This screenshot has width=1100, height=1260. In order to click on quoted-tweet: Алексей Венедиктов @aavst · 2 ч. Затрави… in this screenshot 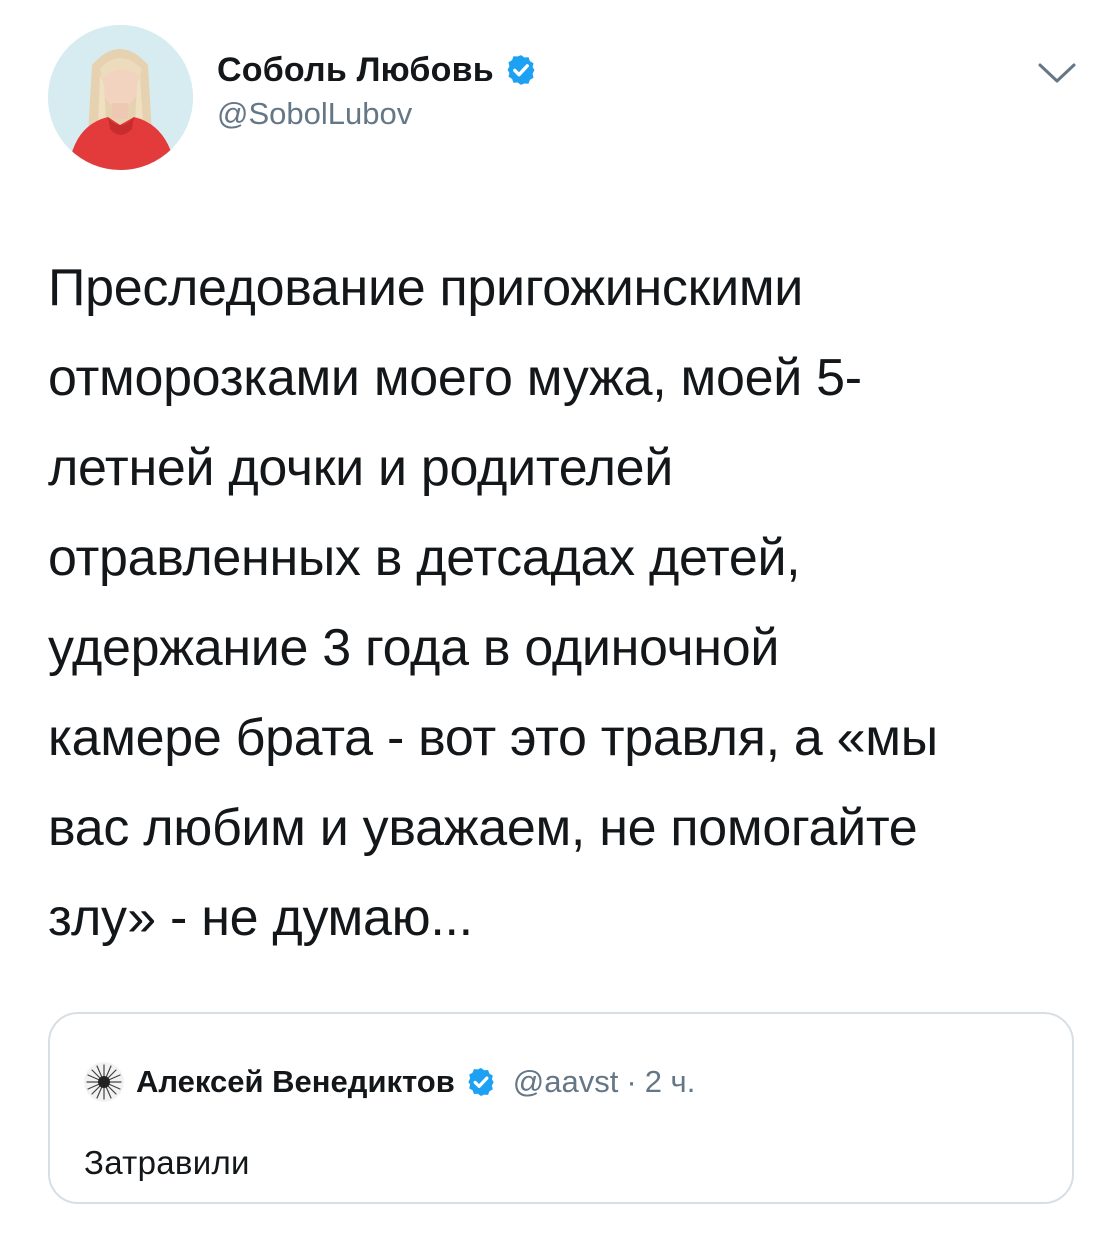, I will do `click(561, 1108)`.